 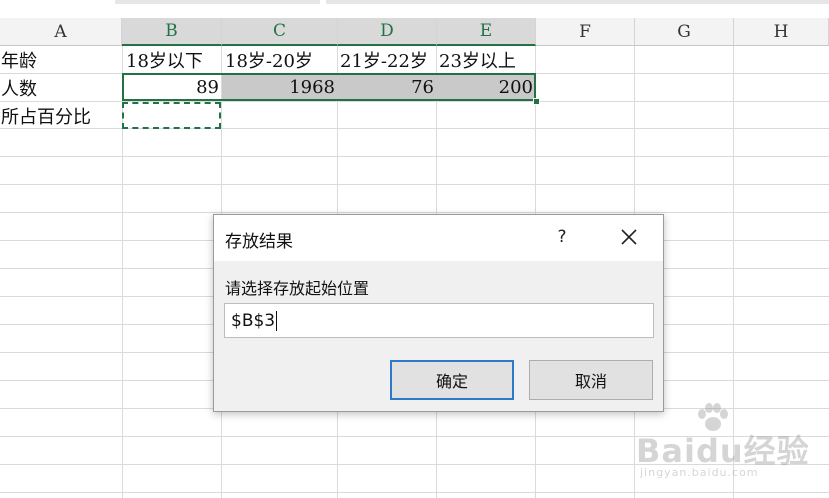 I want to click on column-header-label: H, so click(x=781, y=31).